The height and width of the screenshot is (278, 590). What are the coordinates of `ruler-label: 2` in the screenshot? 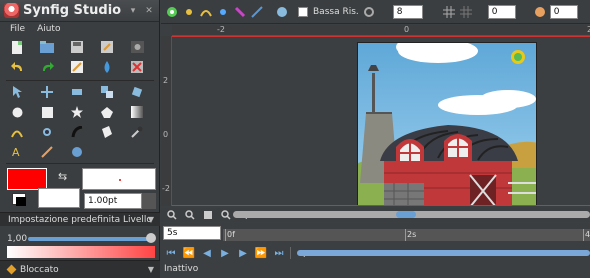 It's located at (166, 80).